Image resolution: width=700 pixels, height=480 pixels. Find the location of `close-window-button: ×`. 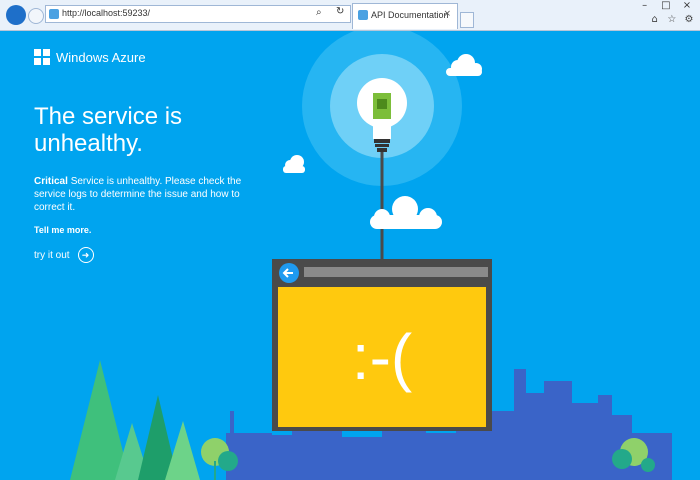

close-window-button: × is located at coordinates (687, 5).